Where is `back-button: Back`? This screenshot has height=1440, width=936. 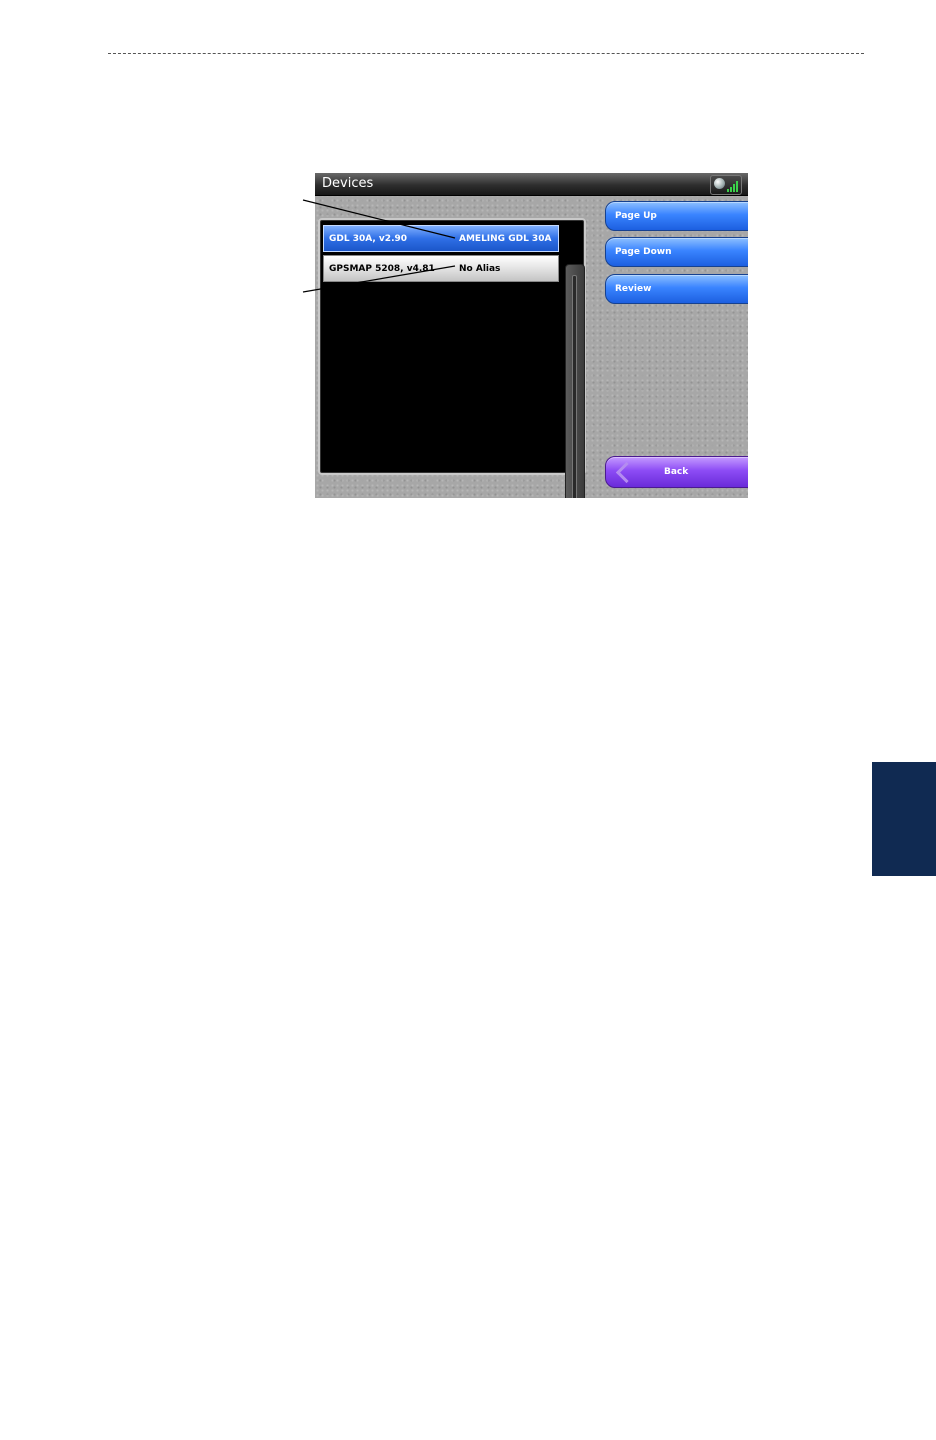 back-button: Back is located at coordinates (676, 472).